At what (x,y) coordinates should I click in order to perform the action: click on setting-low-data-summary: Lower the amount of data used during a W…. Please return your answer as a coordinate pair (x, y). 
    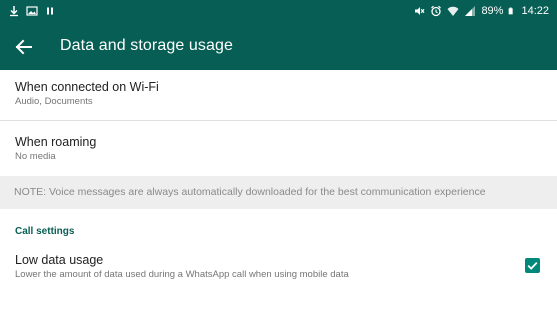
    Looking at the image, I should click on (182, 274).